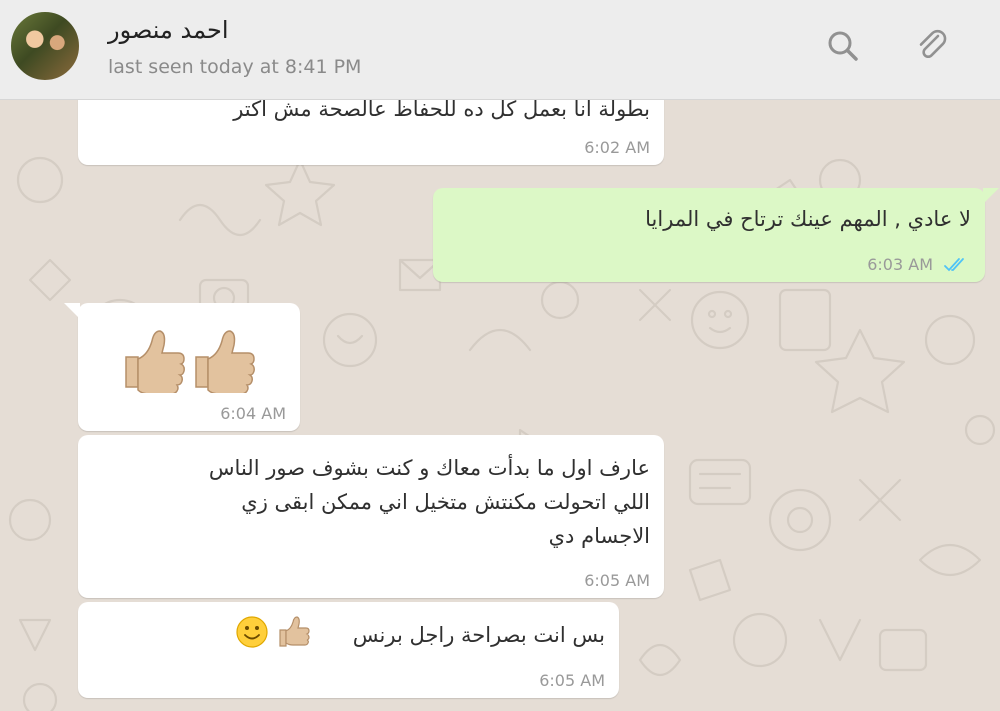 This screenshot has width=1000, height=711. Describe the element at coordinates (500, 50) in the screenshot. I see `chat-header: احمد منصور last seen today at 8:41 PM` at that location.